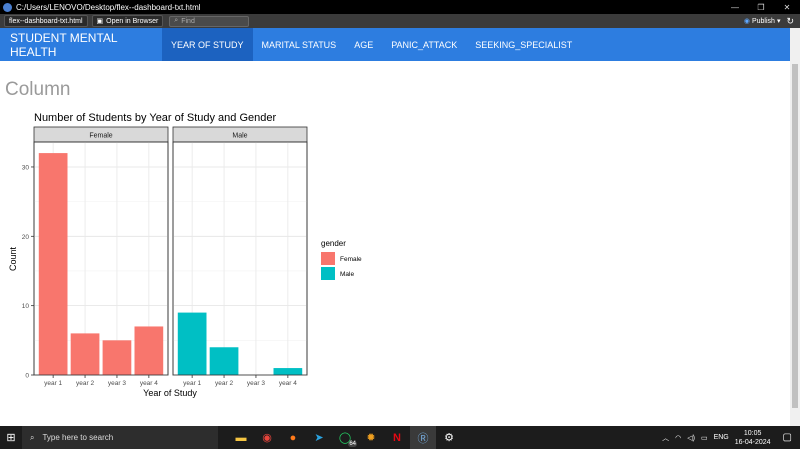 The height and width of the screenshot is (449, 800). I want to click on close-button: ✕, so click(787, 7).